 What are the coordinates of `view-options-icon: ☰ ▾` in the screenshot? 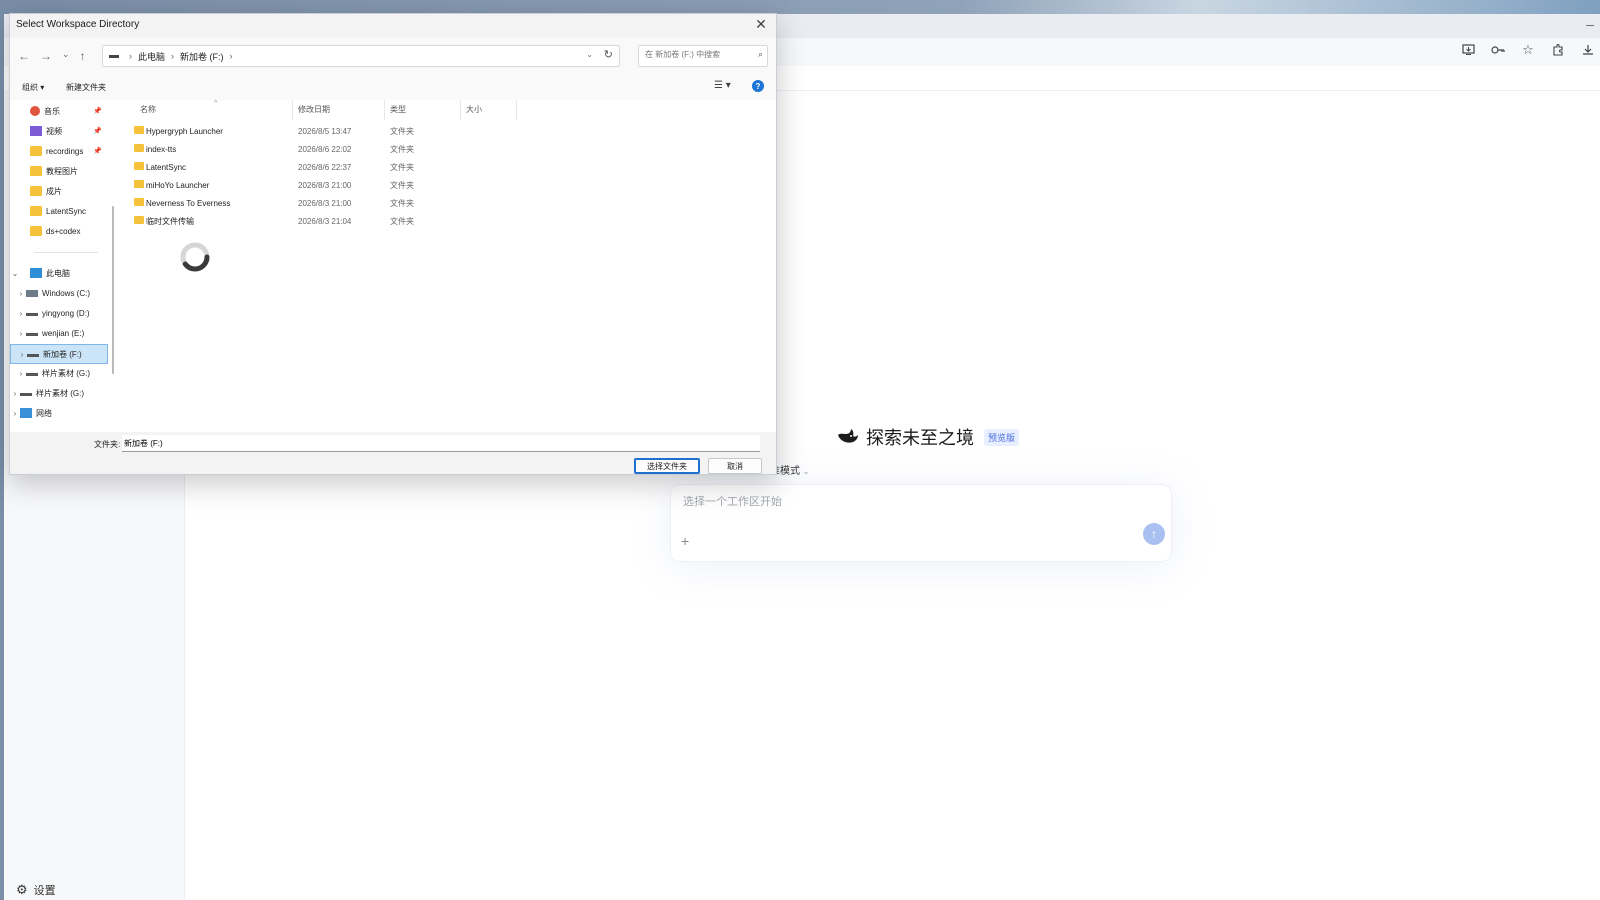 It's located at (722, 85).